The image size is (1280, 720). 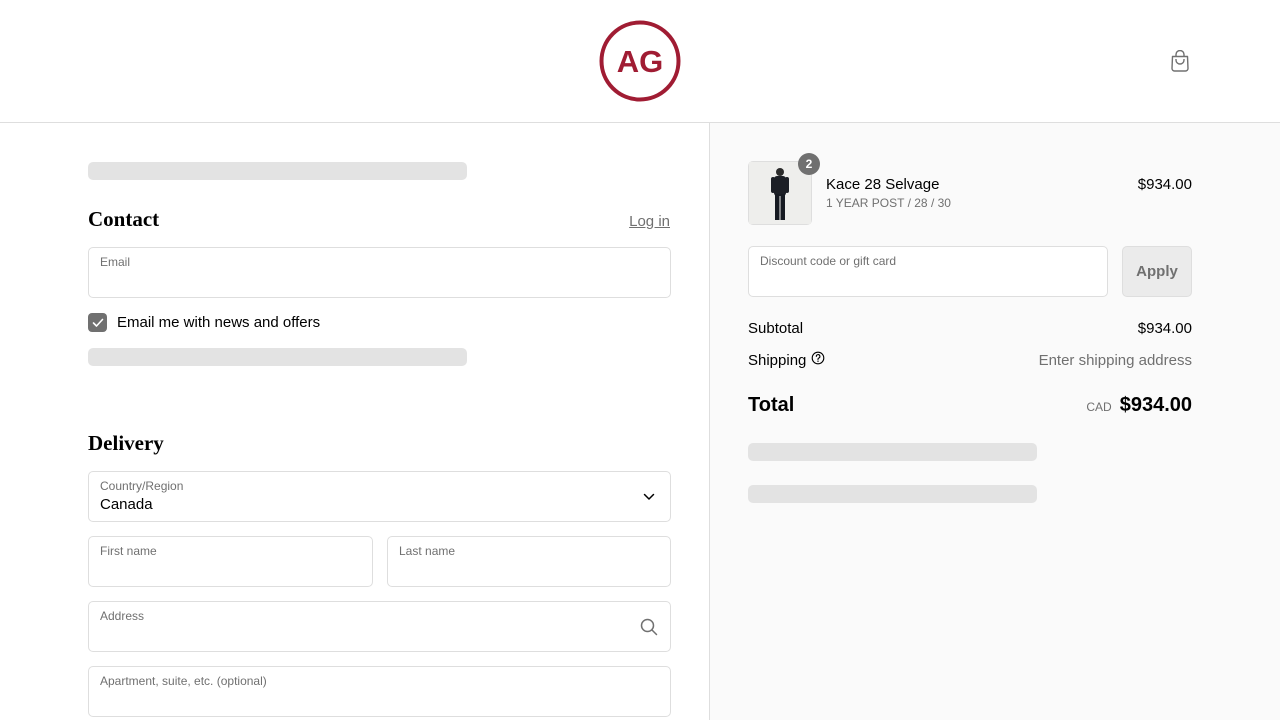 I want to click on first-name-field: First name, so click(x=230, y=561).